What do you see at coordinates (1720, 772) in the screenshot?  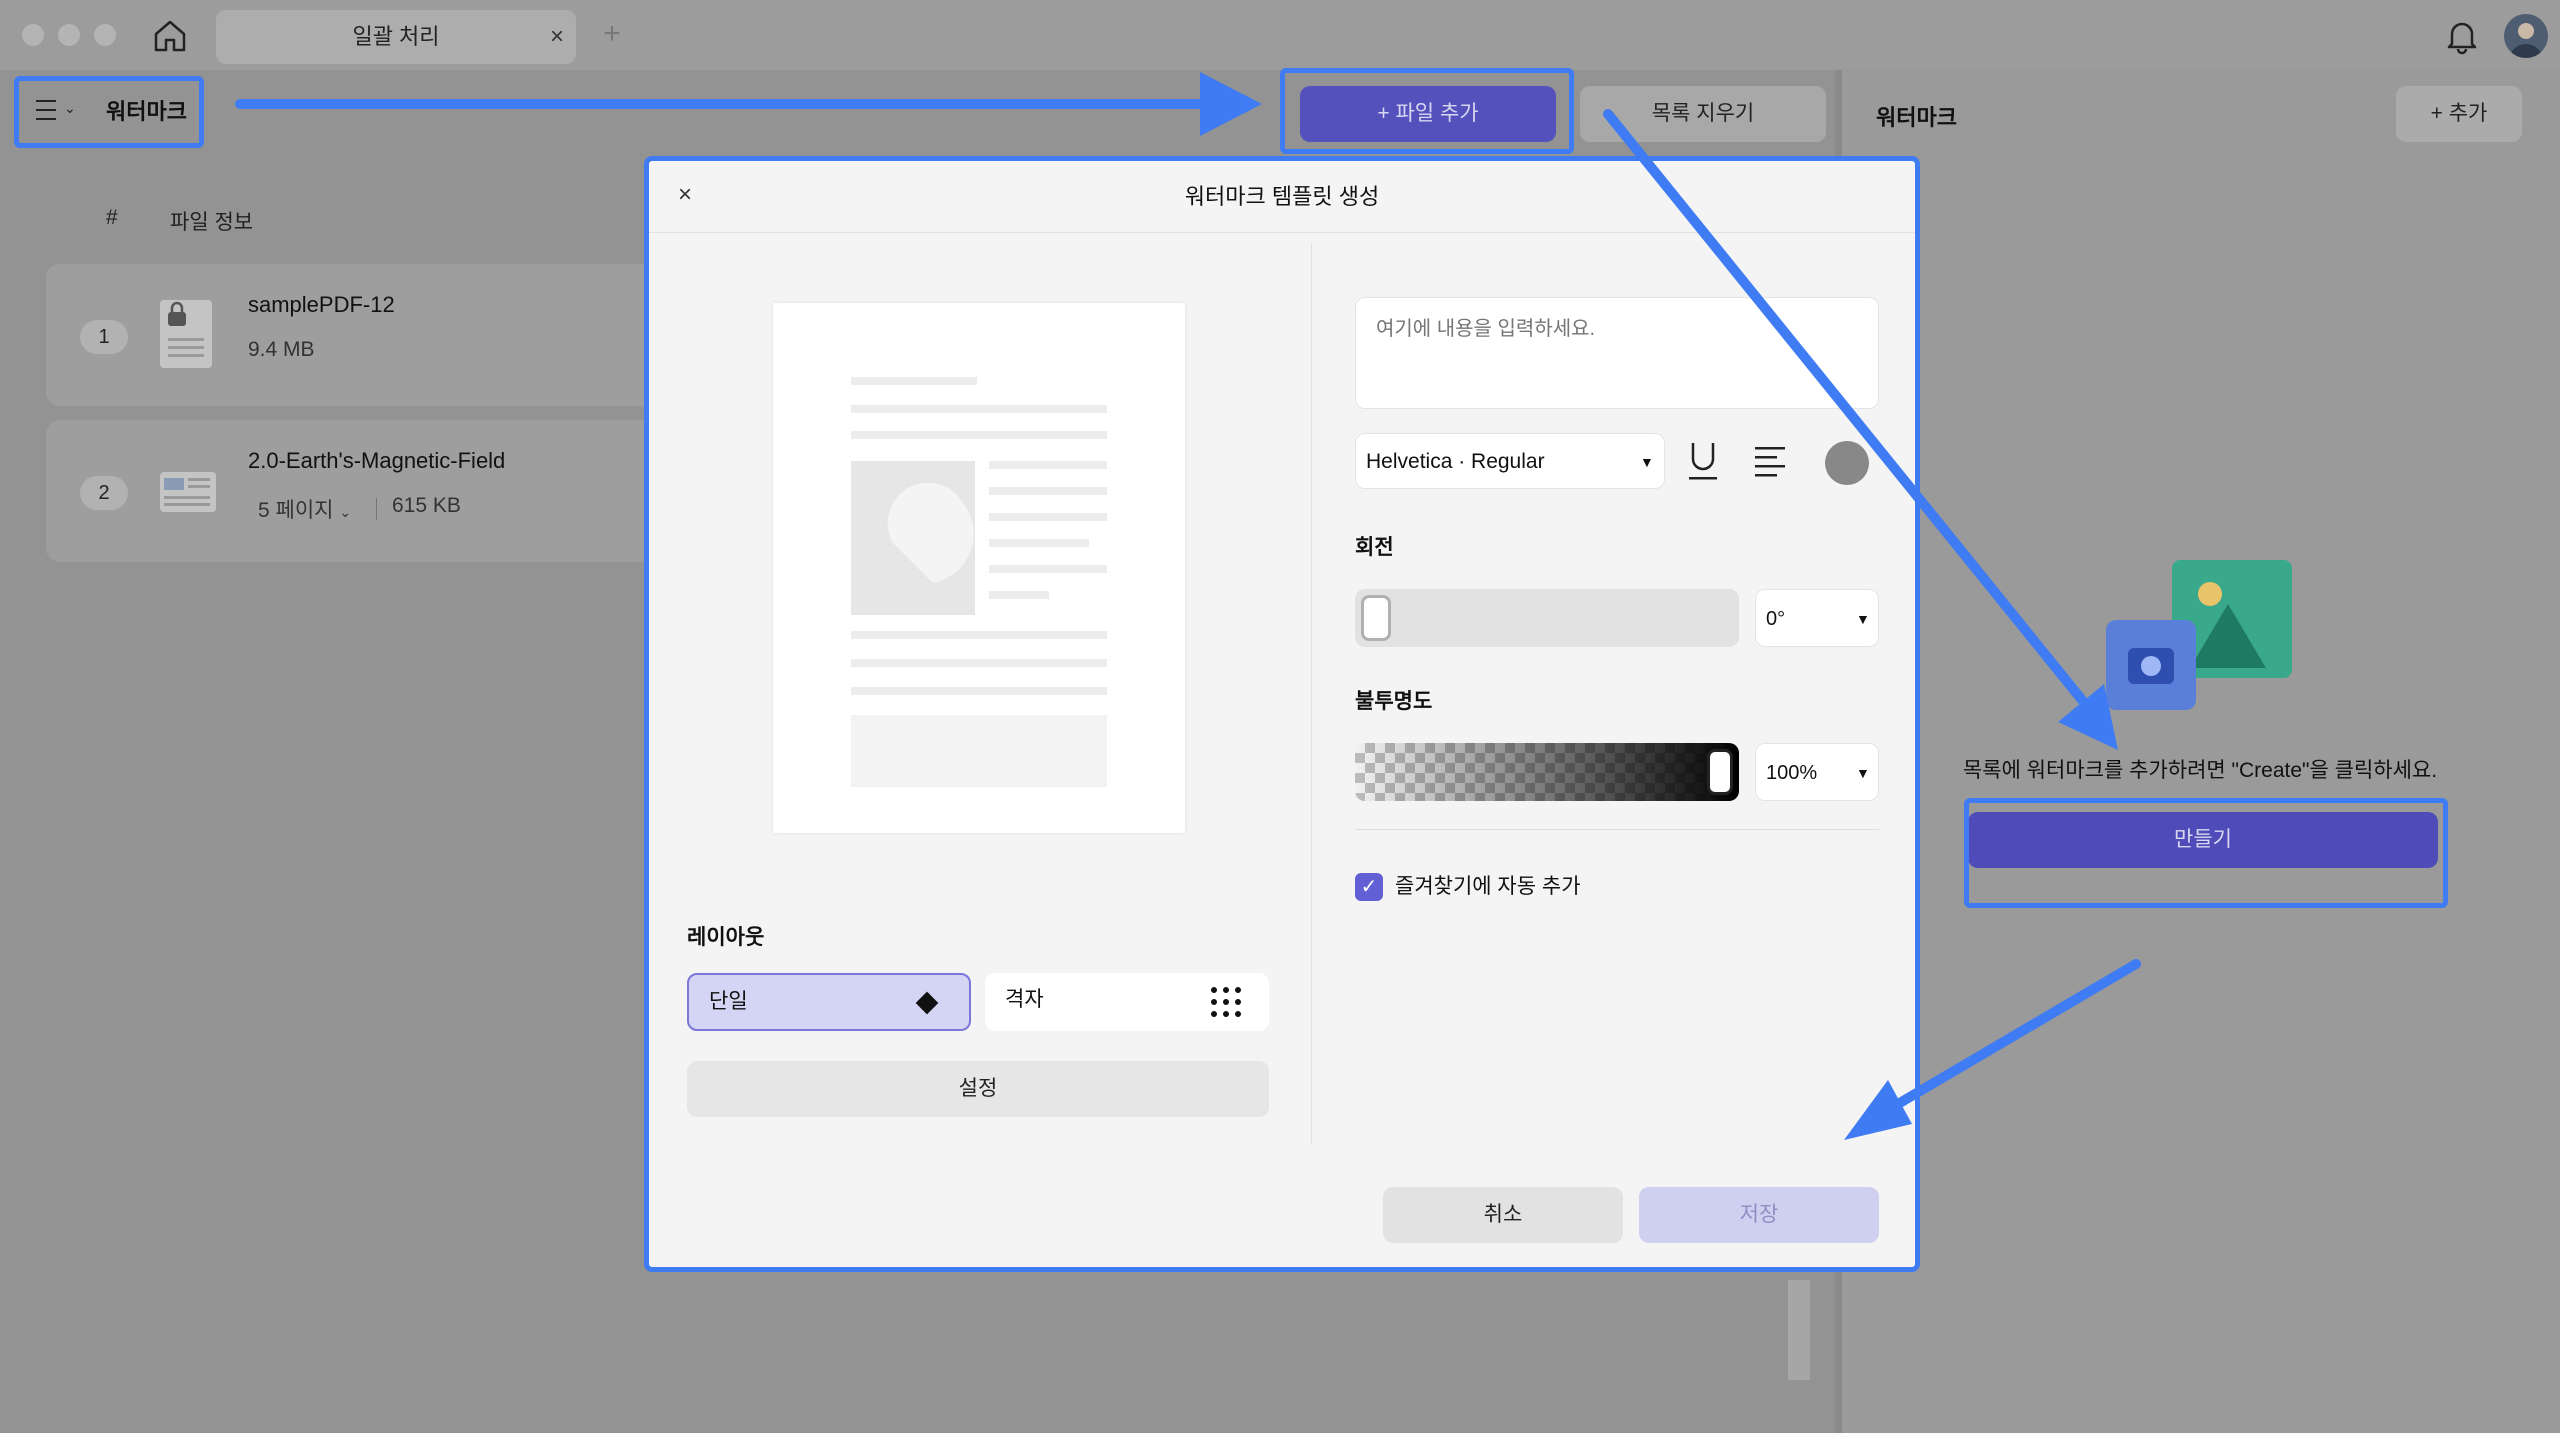 I see `opacity-slider-handle` at bounding box center [1720, 772].